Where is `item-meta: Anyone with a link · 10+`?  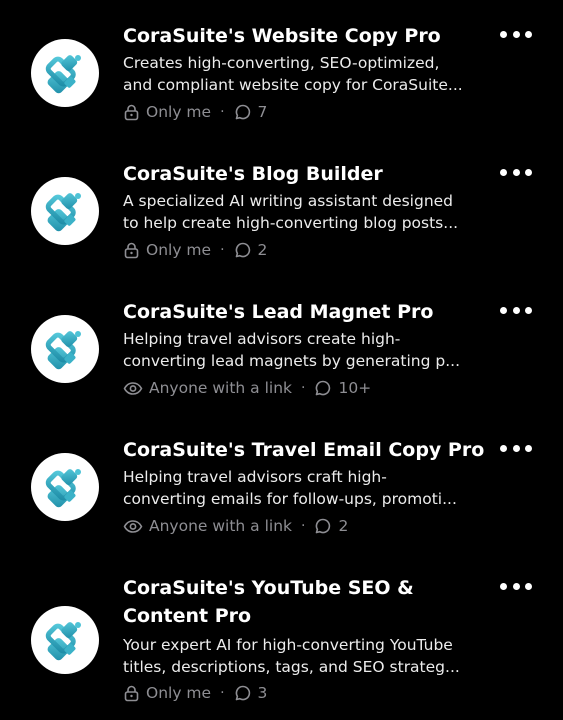 item-meta: Anyone with a link · 10+ is located at coordinates (247, 388).